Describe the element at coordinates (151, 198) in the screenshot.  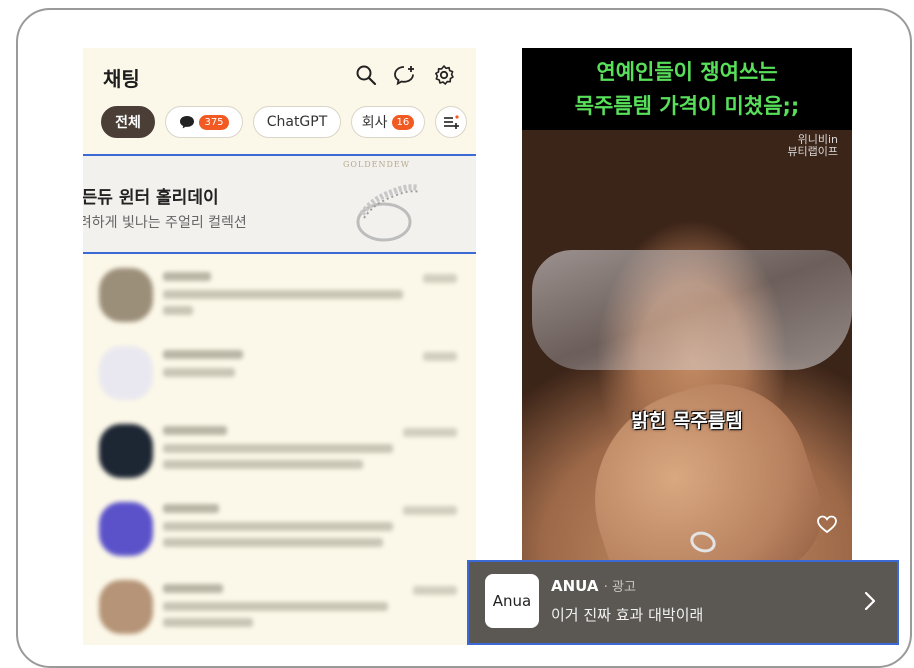
I see `ad-banner-title: 골든듀 윈터 홀리데이` at that location.